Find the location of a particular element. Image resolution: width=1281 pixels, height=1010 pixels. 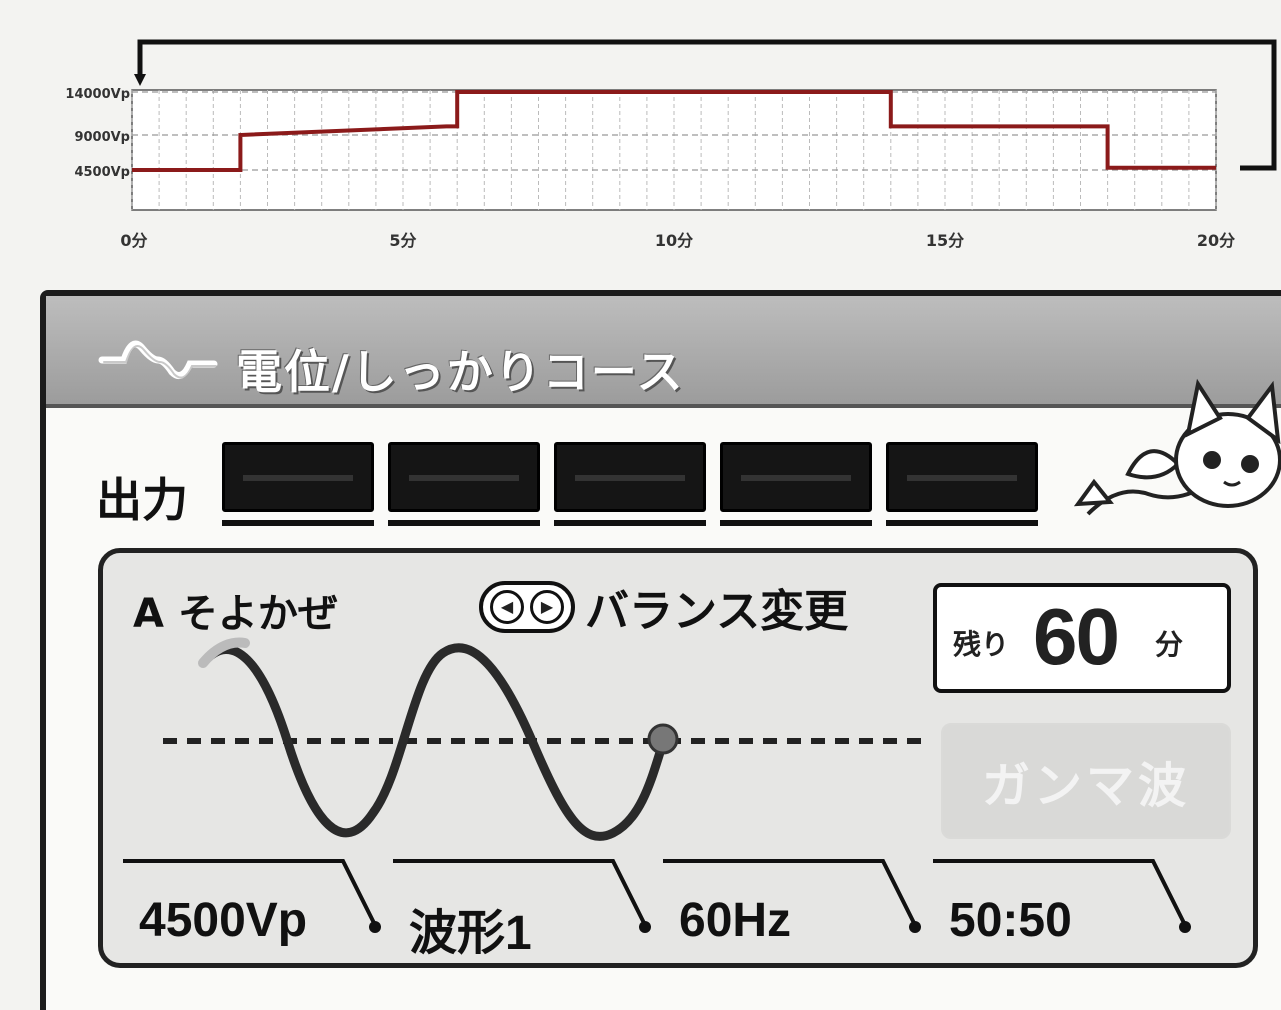

y-tick-label: 9000Vp is located at coordinates (102, 137).